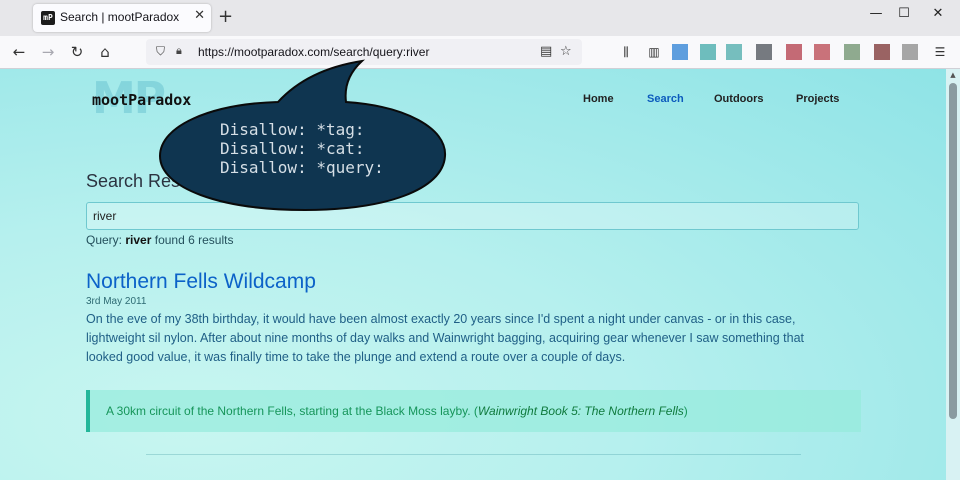  I want to click on lock-icon: 🔒︎, so click(179, 51).